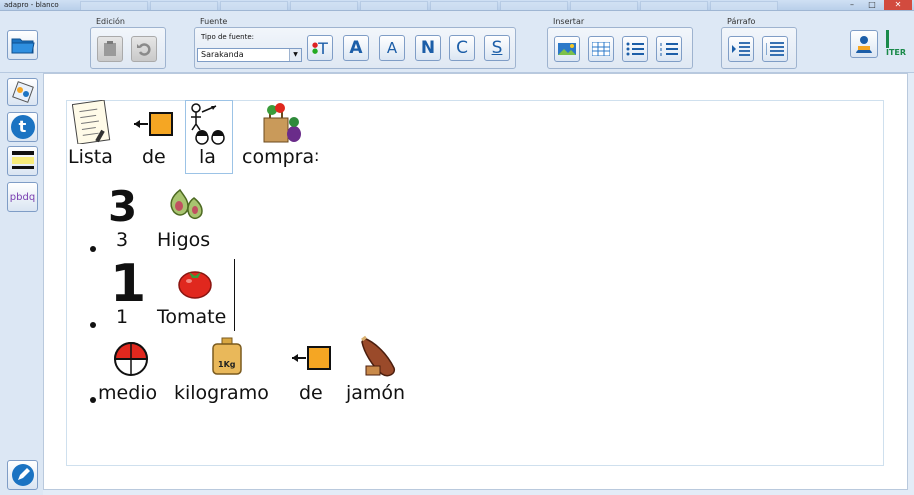 The height and width of the screenshot is (495, 914). I want to click on word-kilogramo: kilogramo, so click(221, 393).